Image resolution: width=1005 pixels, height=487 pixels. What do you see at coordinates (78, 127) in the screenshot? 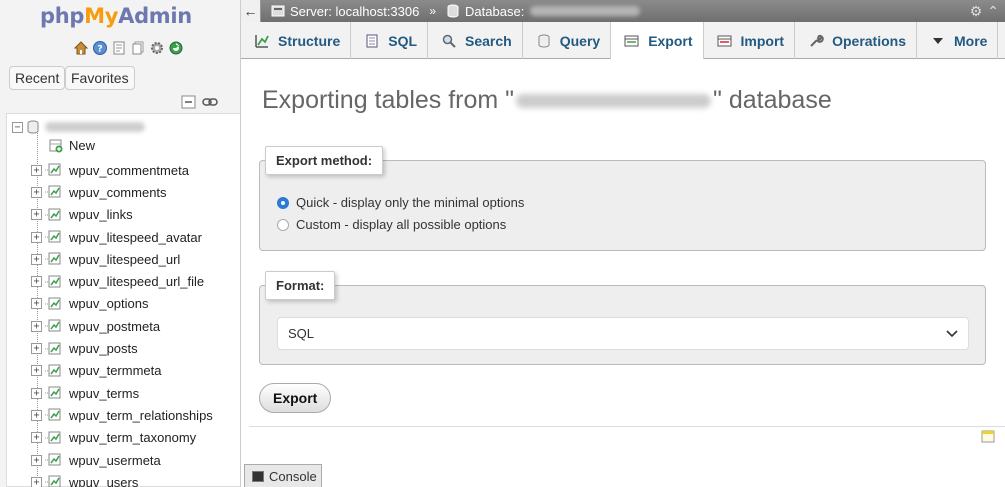
I see `tree-db-node: −` at bounding box center [78, 127].